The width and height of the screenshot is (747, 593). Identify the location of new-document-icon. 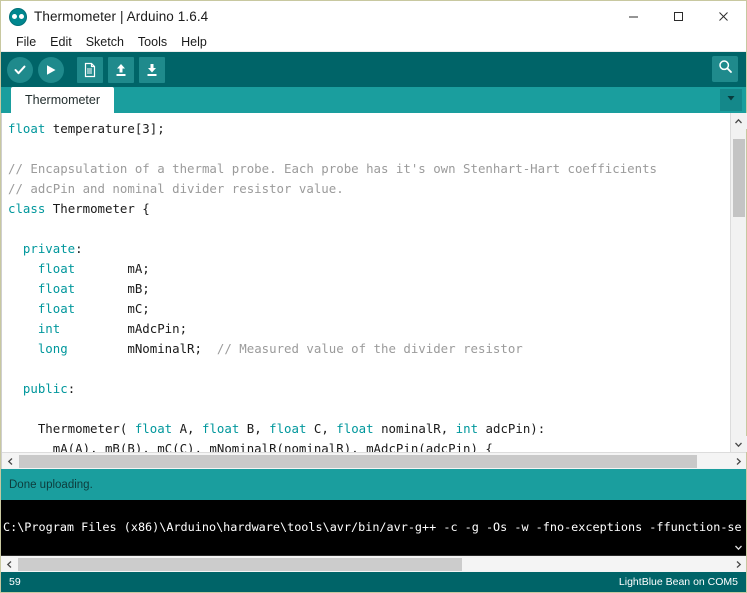
(90, 70).